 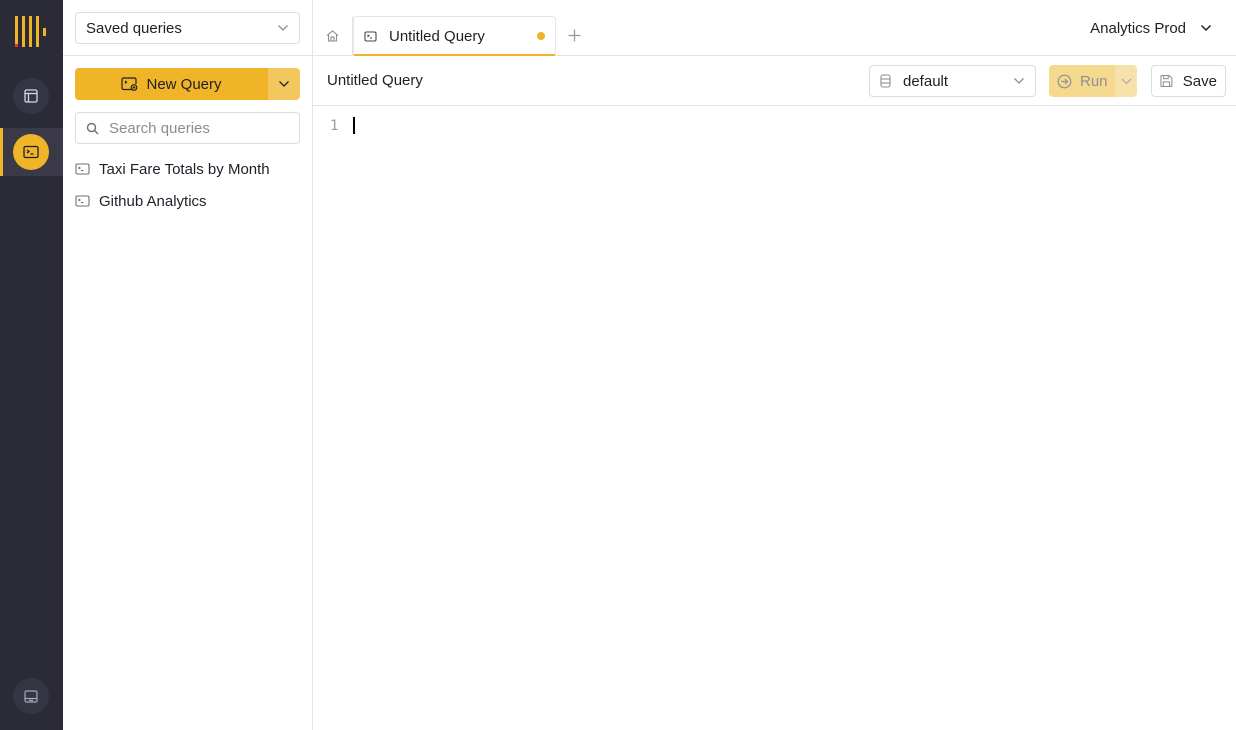 I want to click on query-list-item: Taxi Fare Totals by Month, so click(x=190, y=169).